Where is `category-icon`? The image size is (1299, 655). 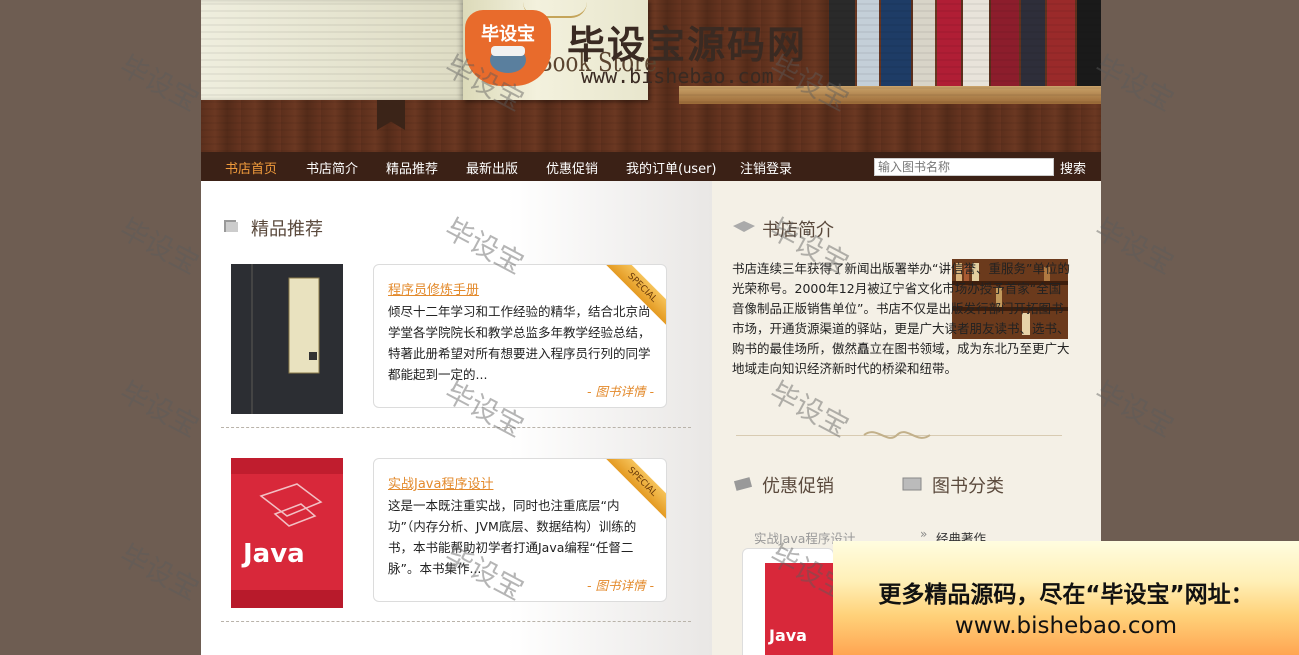 category-icon is located at coordinates (912, 484).